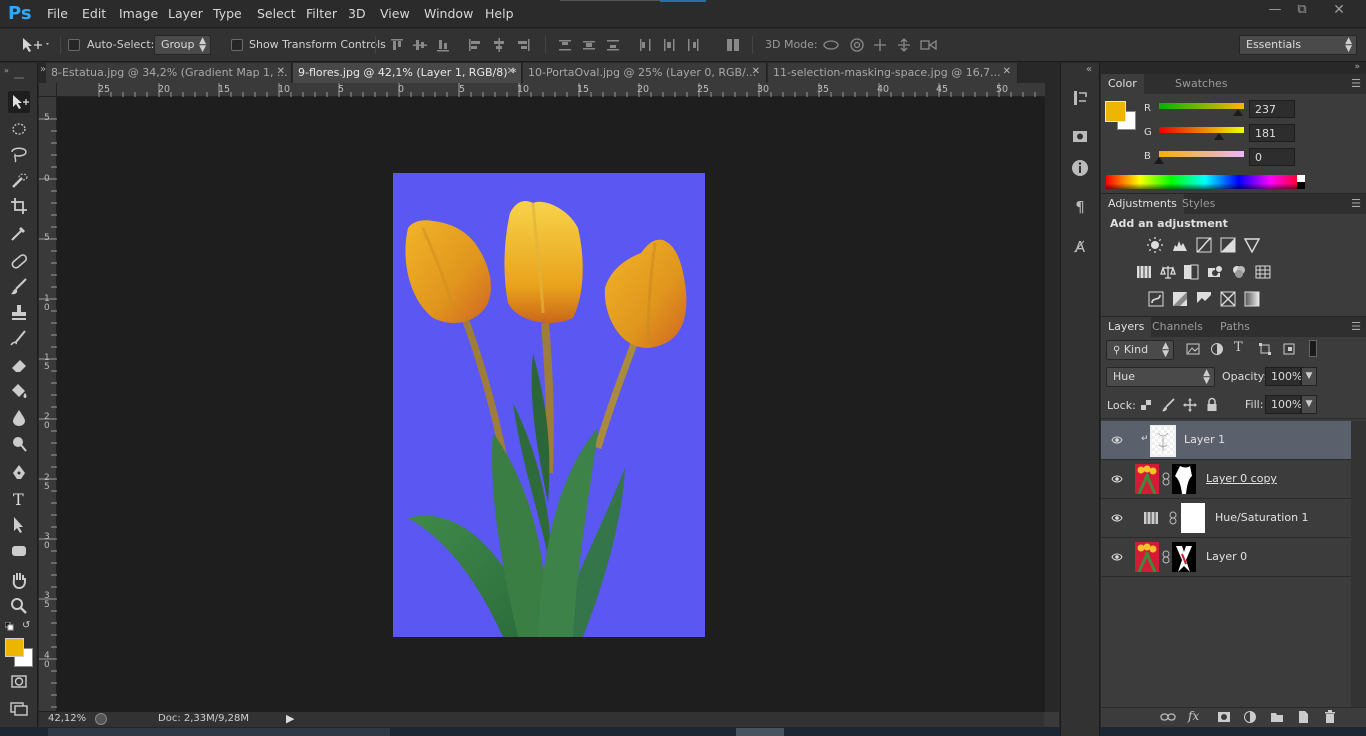 The height and width of the screenshot is (736, 1366). Describe the element at coordinates (1180, 245) in the screenshot. I see `levels-icon` at that location.